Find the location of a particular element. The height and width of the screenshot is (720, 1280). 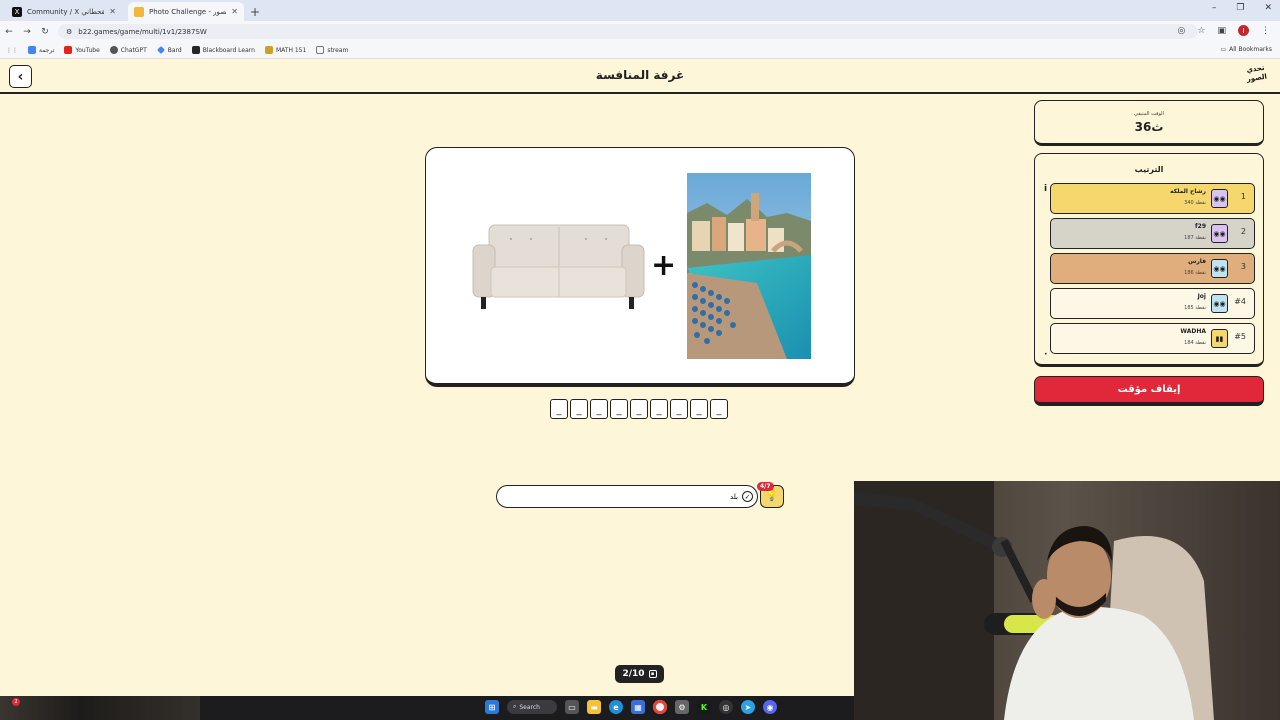

ranking-title: الترتيب is located at coordinates (1149, 169).